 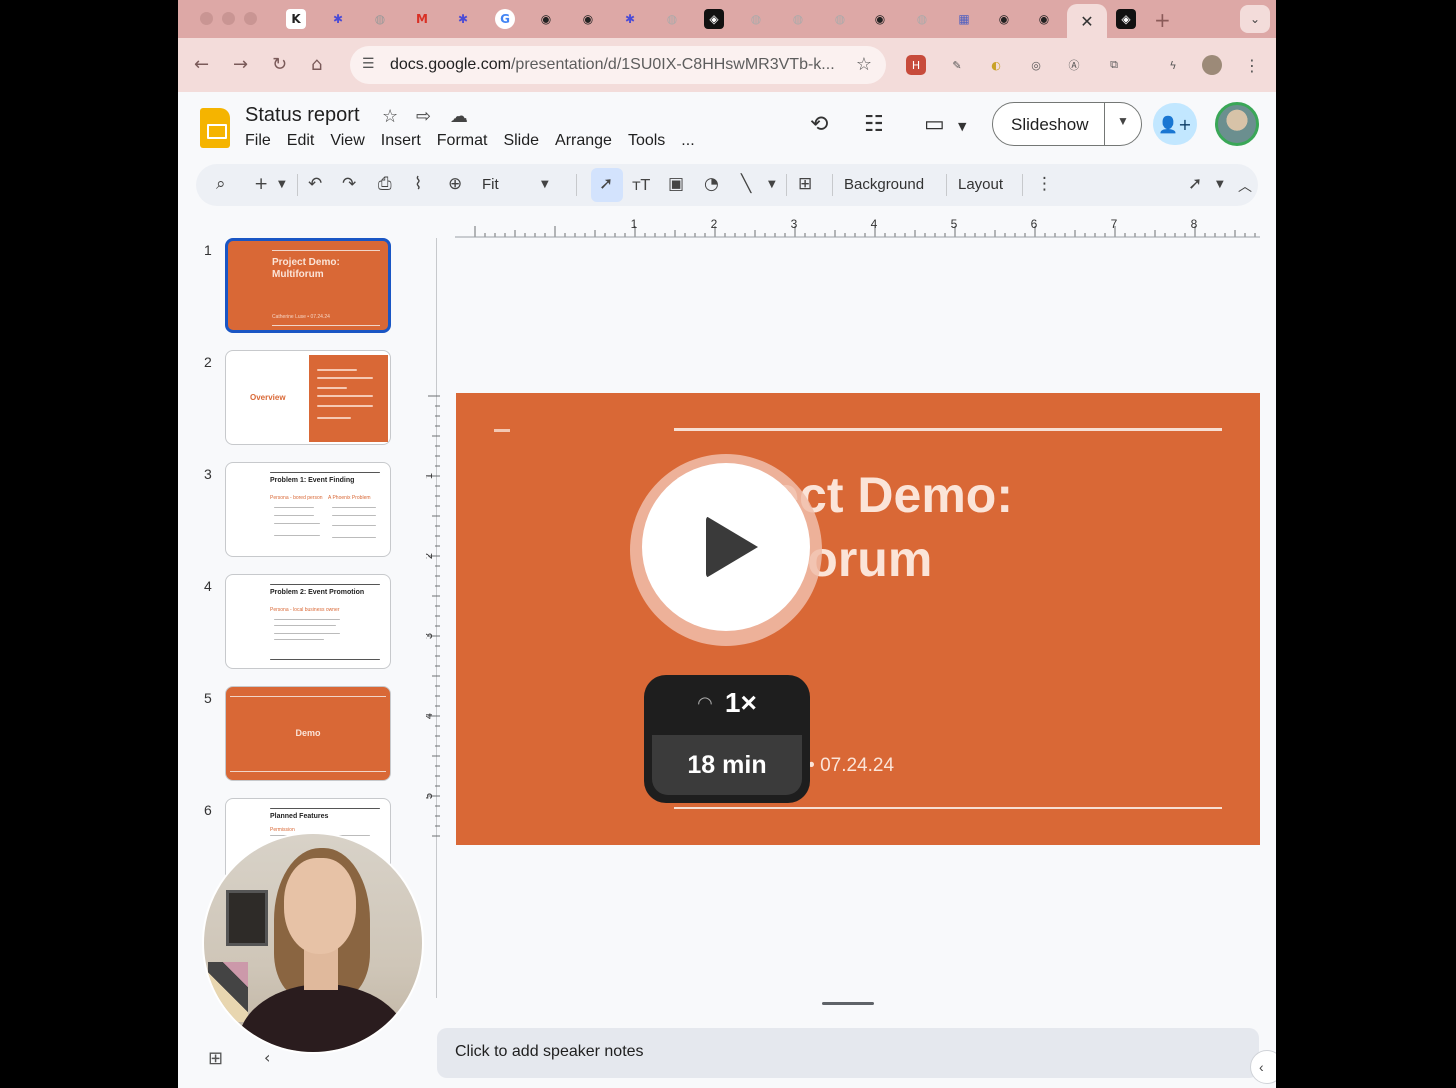 I want to click on insert-image-icon: ▣, so click(x=676, y=184).